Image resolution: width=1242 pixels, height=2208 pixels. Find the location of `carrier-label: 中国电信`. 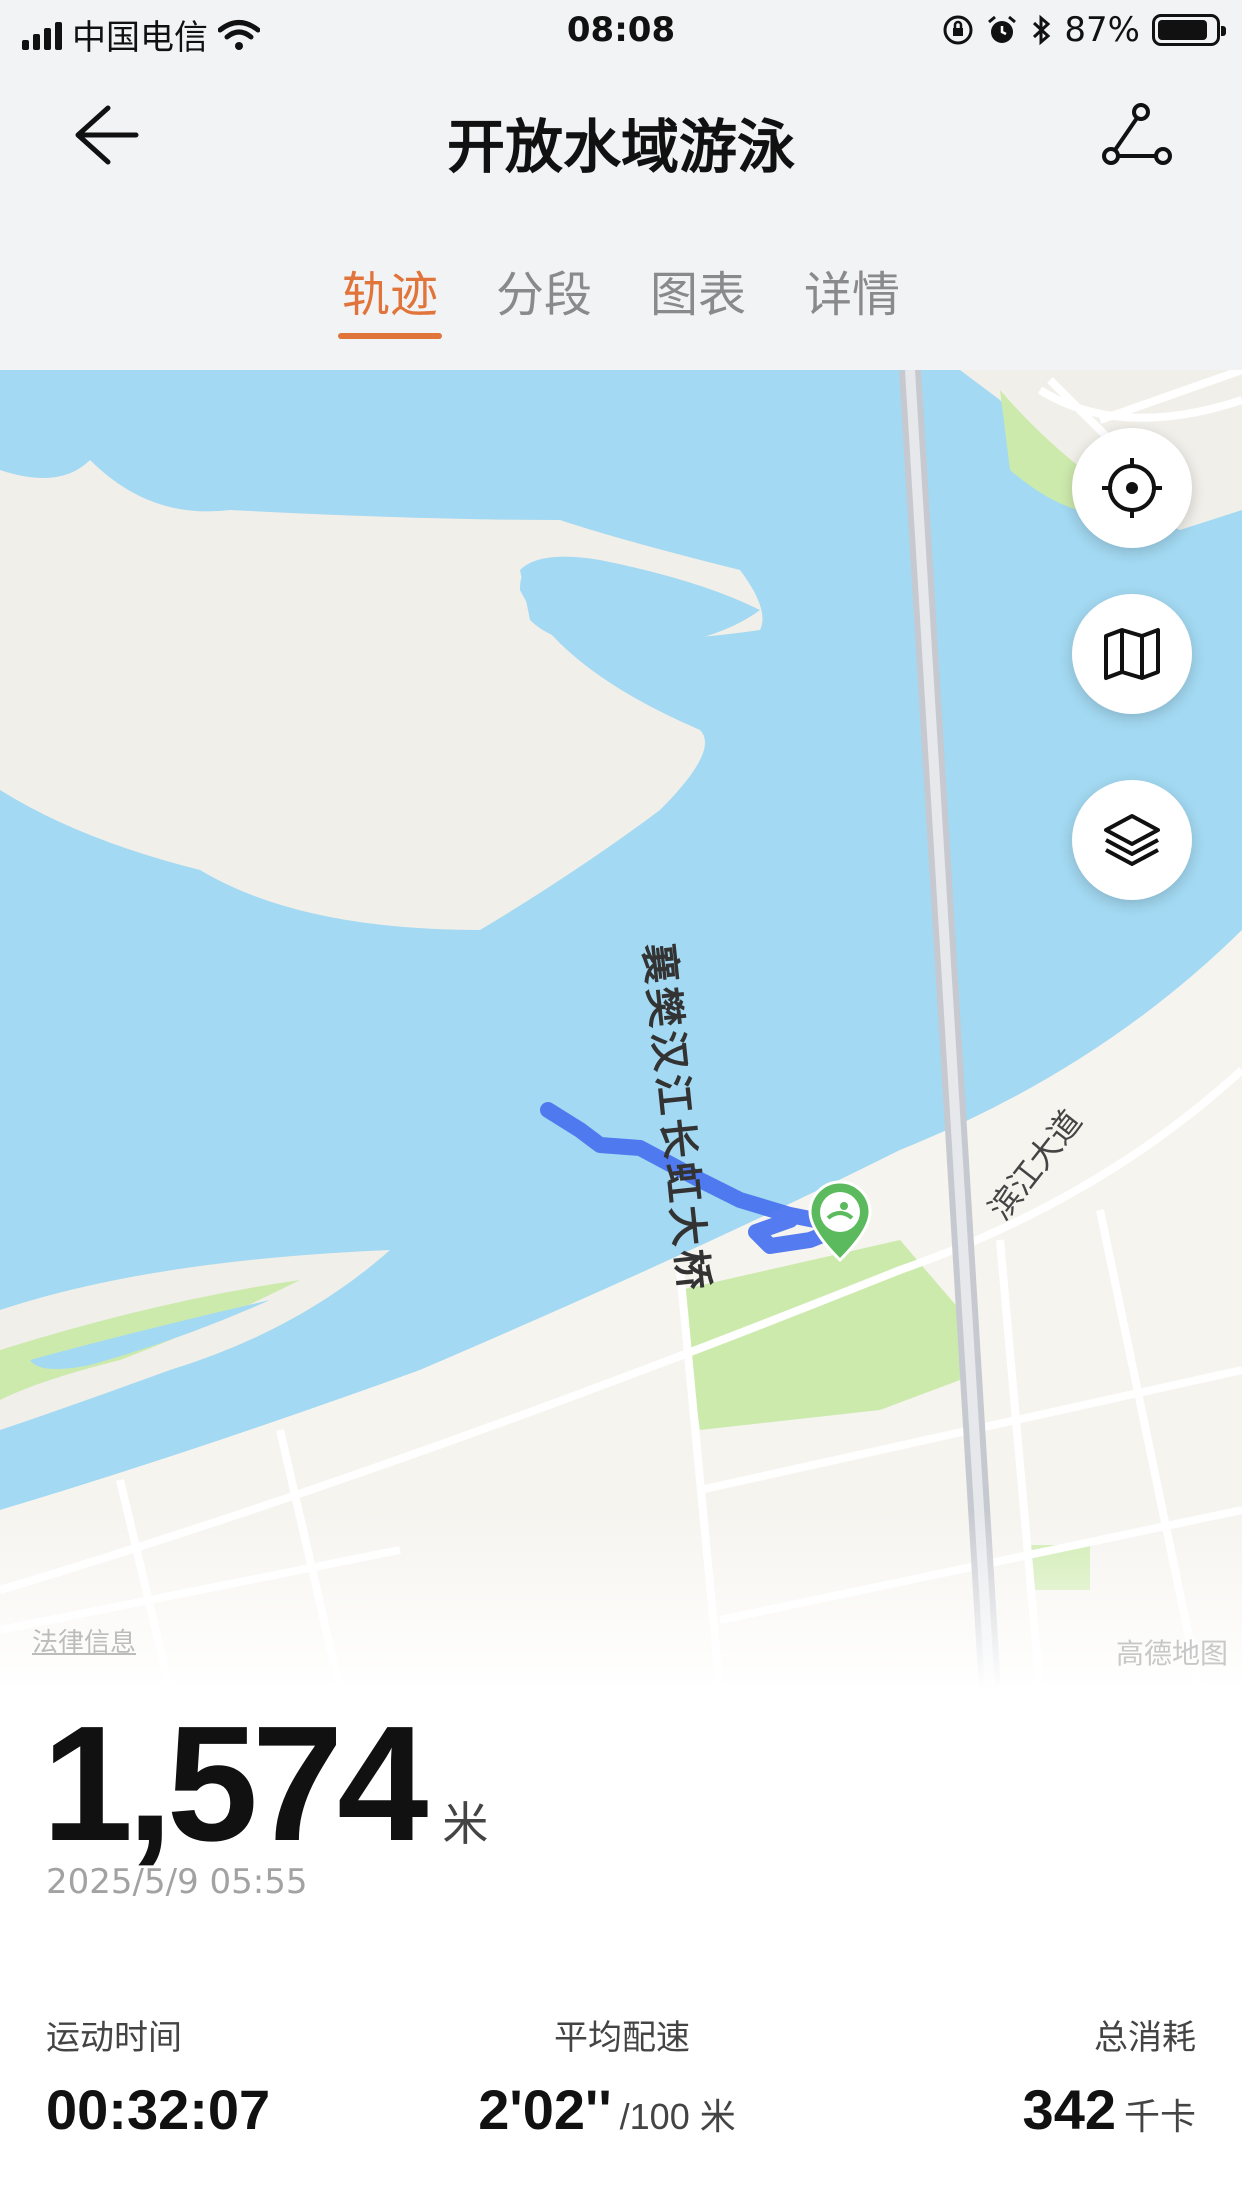

carrier-label: 中国电信 is located at coordinates (140, 38).